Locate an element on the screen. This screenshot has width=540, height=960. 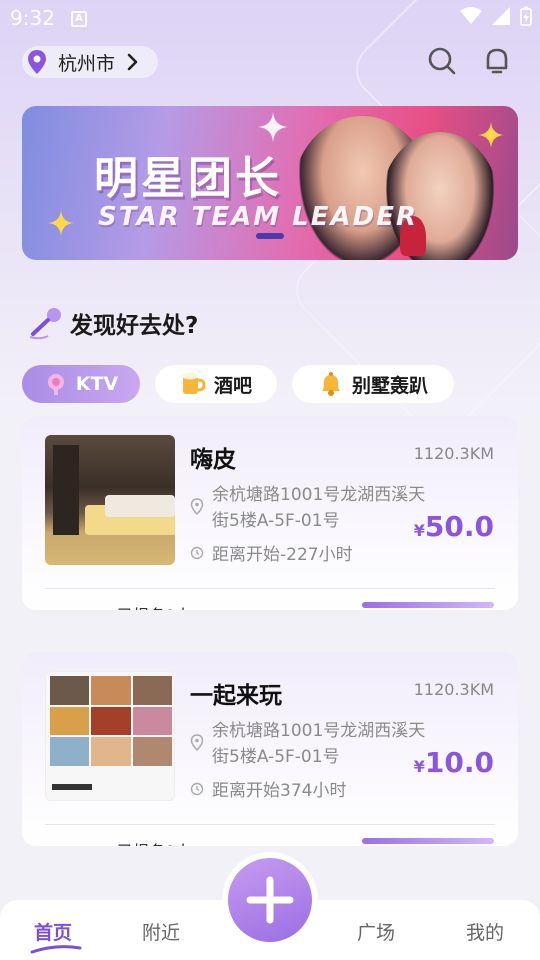
location-selector: 杭州市 is located at coordinates (90, 62).